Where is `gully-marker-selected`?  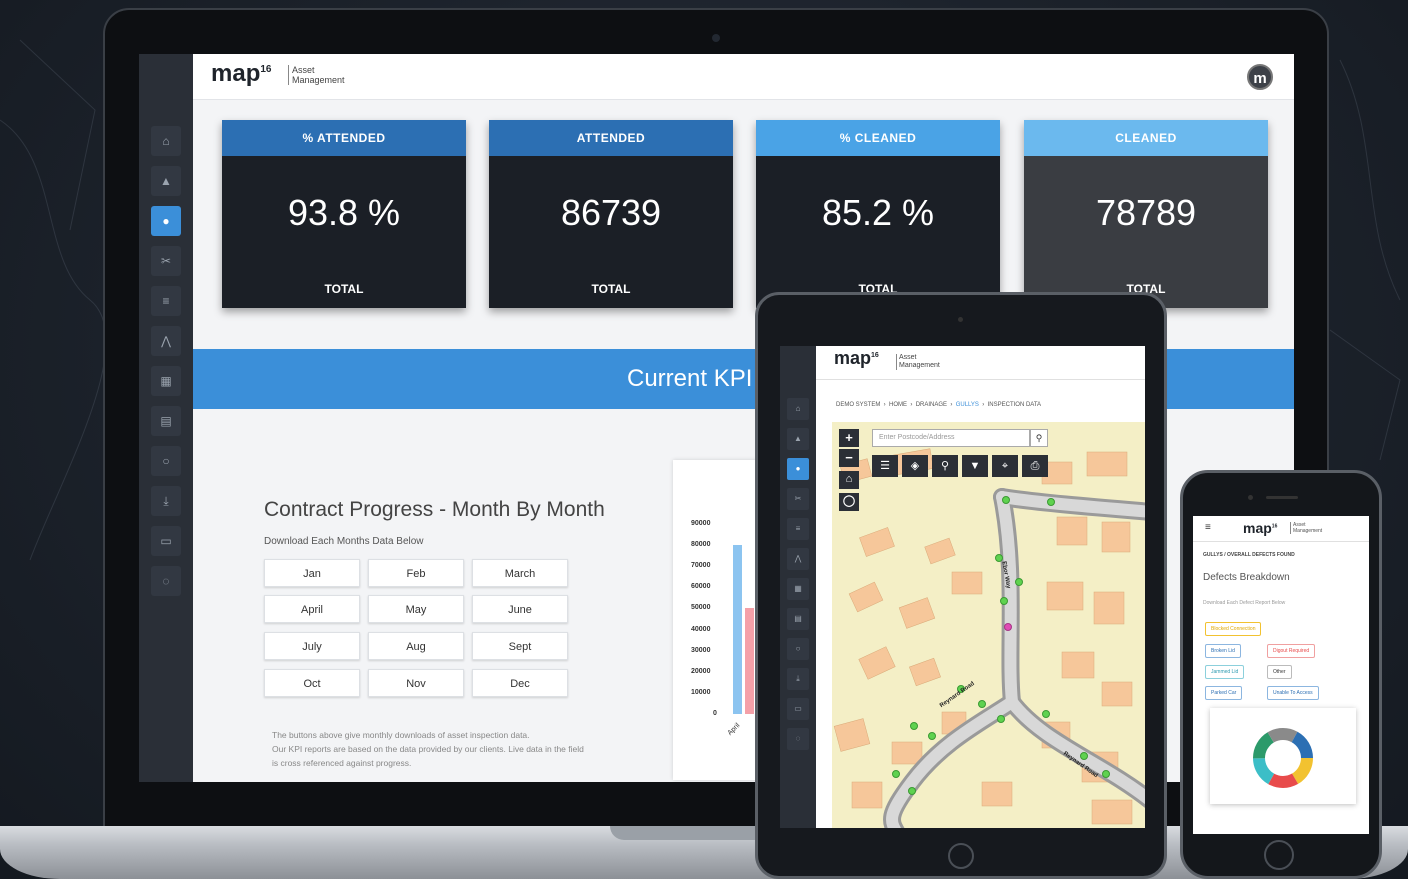 gully-marker-selected is located at coordinates (1008, 627).